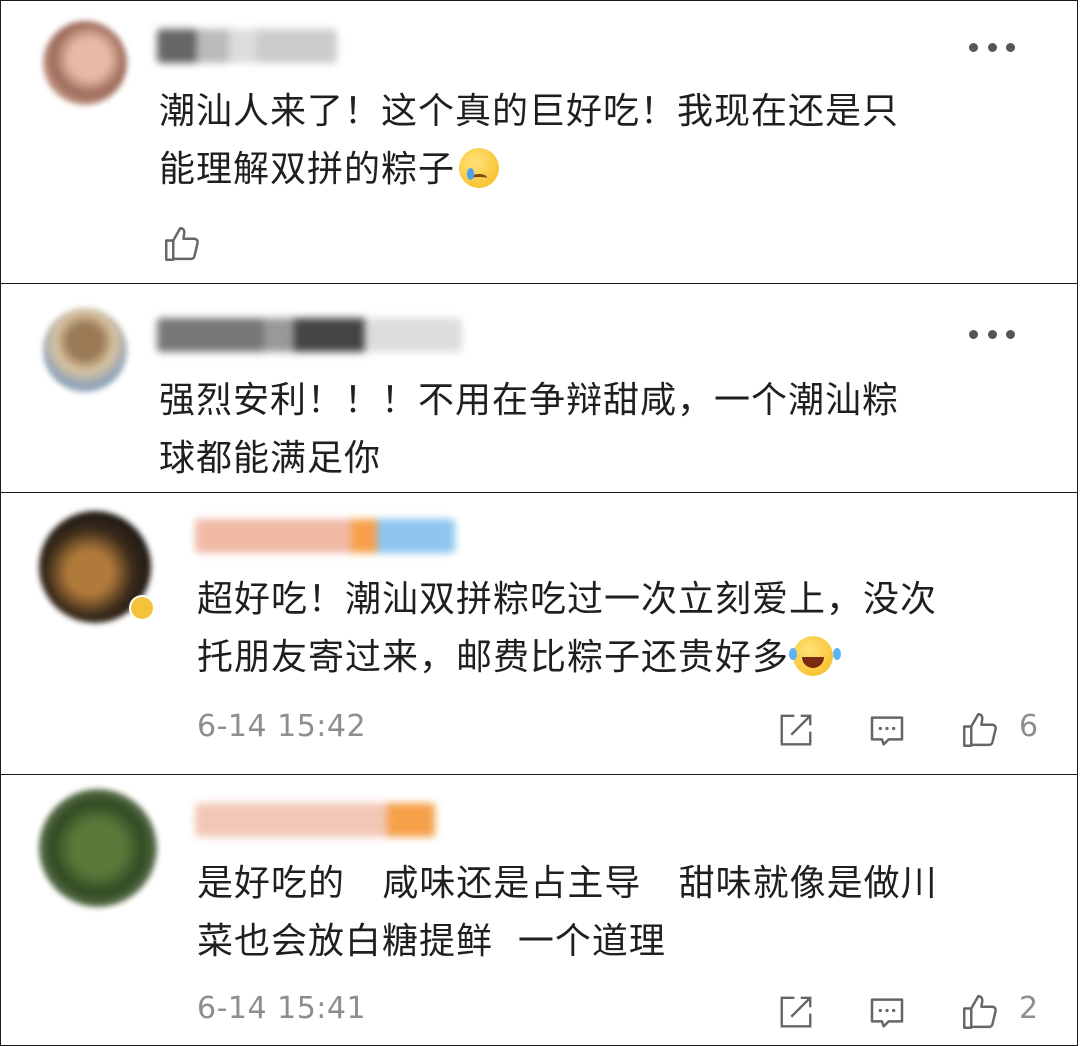 Image resolution: width=1080 pixels, height=1046 pixels. I want to click on comment-timestamp: 6-14 15:42, so click(282, 726).